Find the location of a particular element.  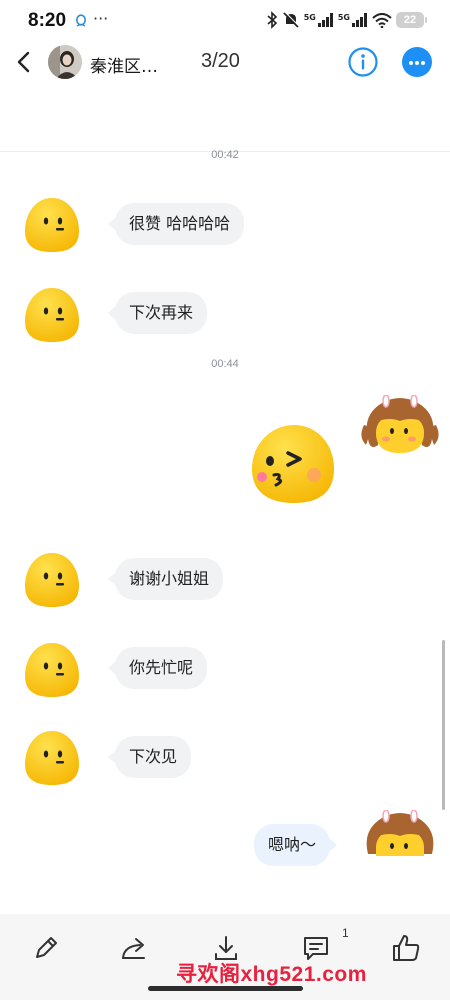

signal-5g-2: 5G is located at coordinates (353, 20).